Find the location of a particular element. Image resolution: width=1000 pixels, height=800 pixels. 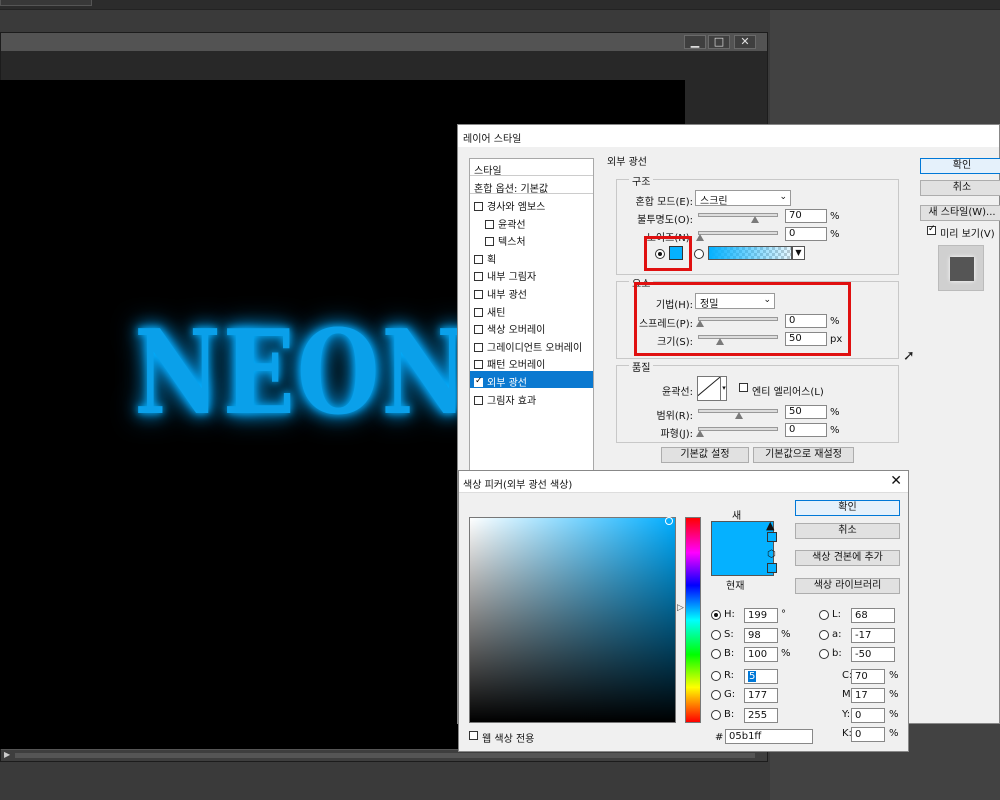

cp-ok-button: 확인 is located at coordinates (847, 508).